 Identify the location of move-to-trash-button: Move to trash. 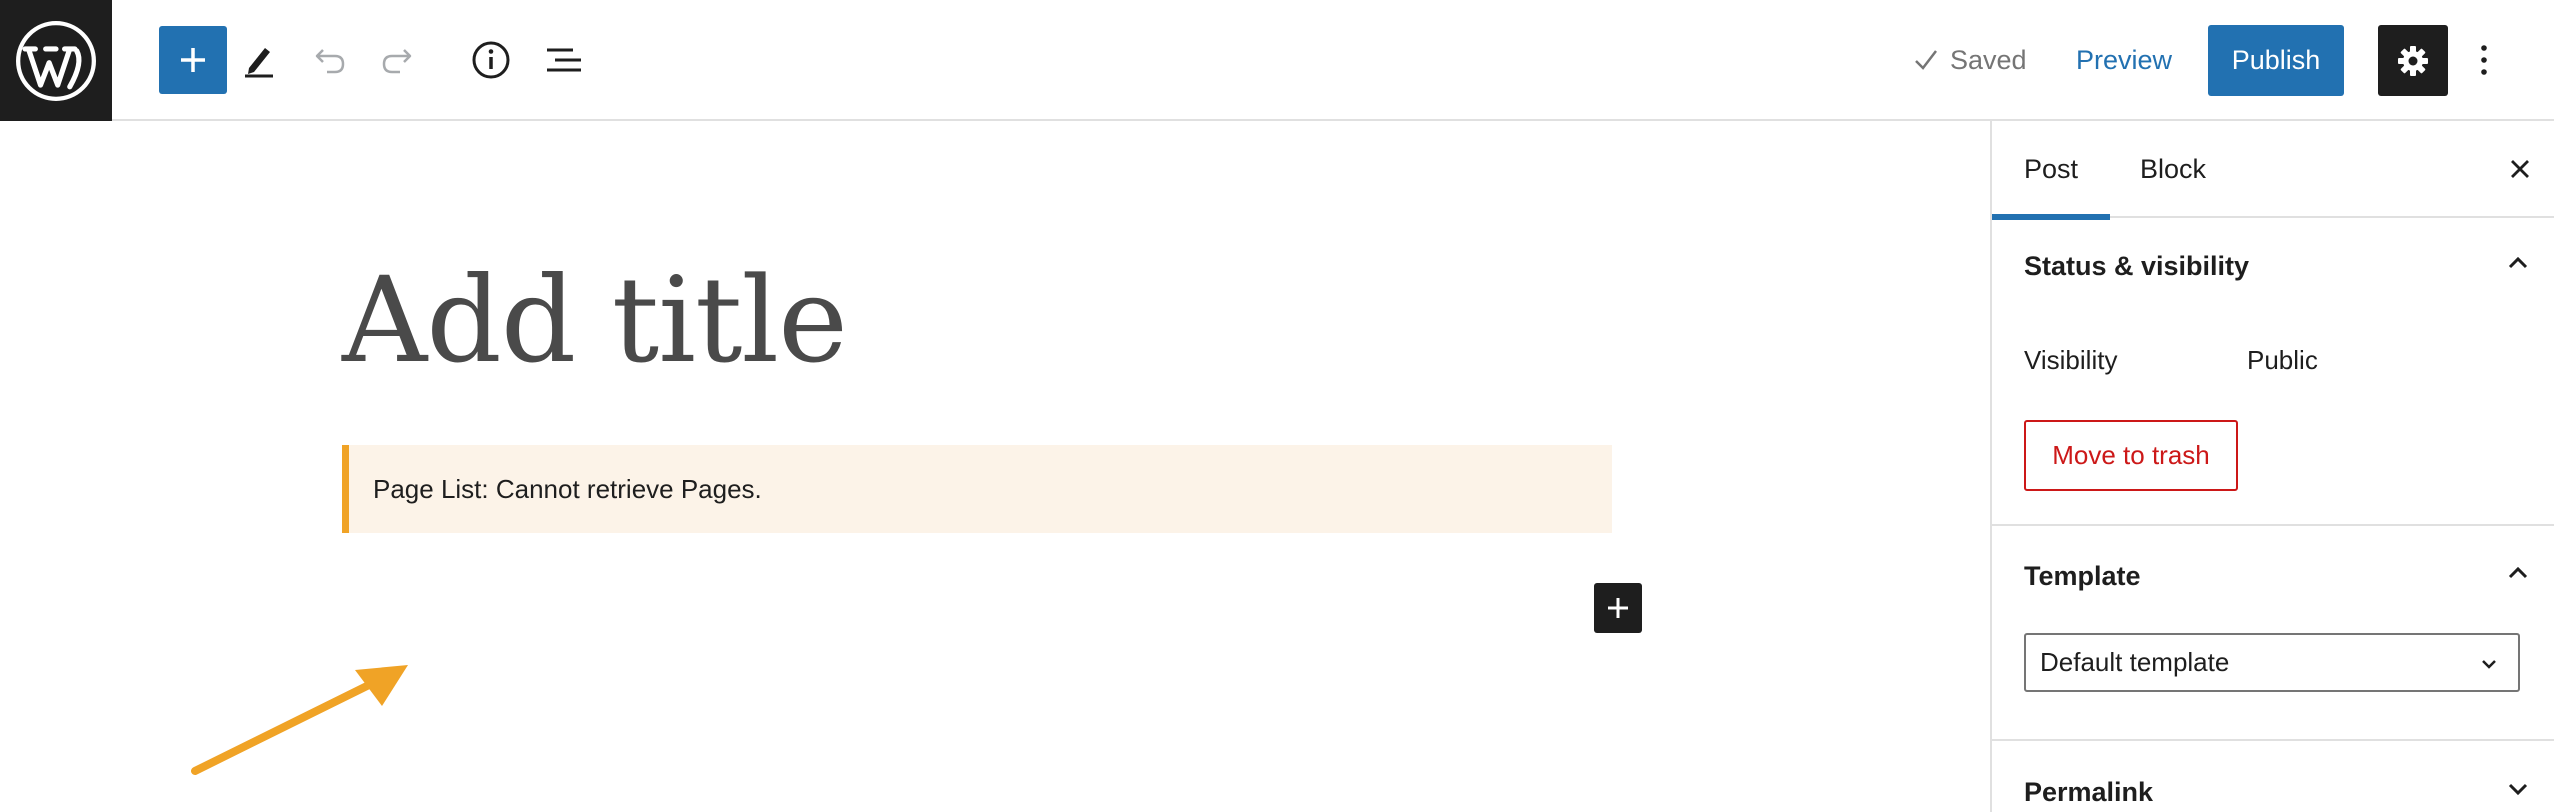
(2131, 455).